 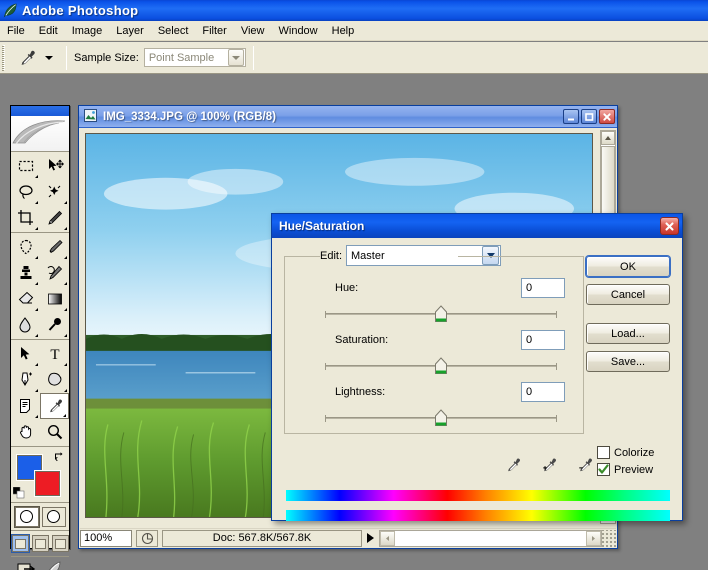 I want to click on standard-mode-button, so click(x=26, y=516).